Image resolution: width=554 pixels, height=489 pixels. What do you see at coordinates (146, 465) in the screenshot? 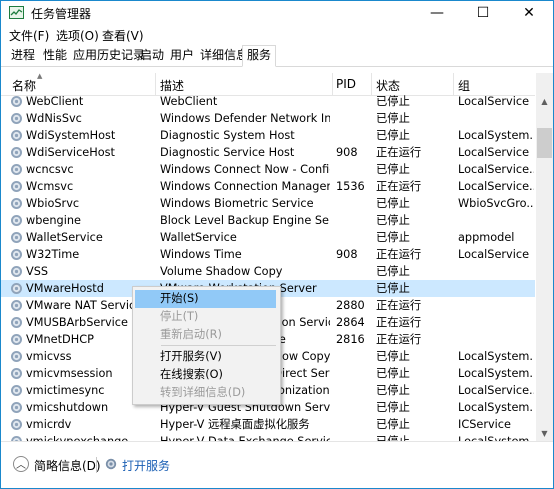
I see `open-services-link: 打开服务` at bounding box center [146, 465].